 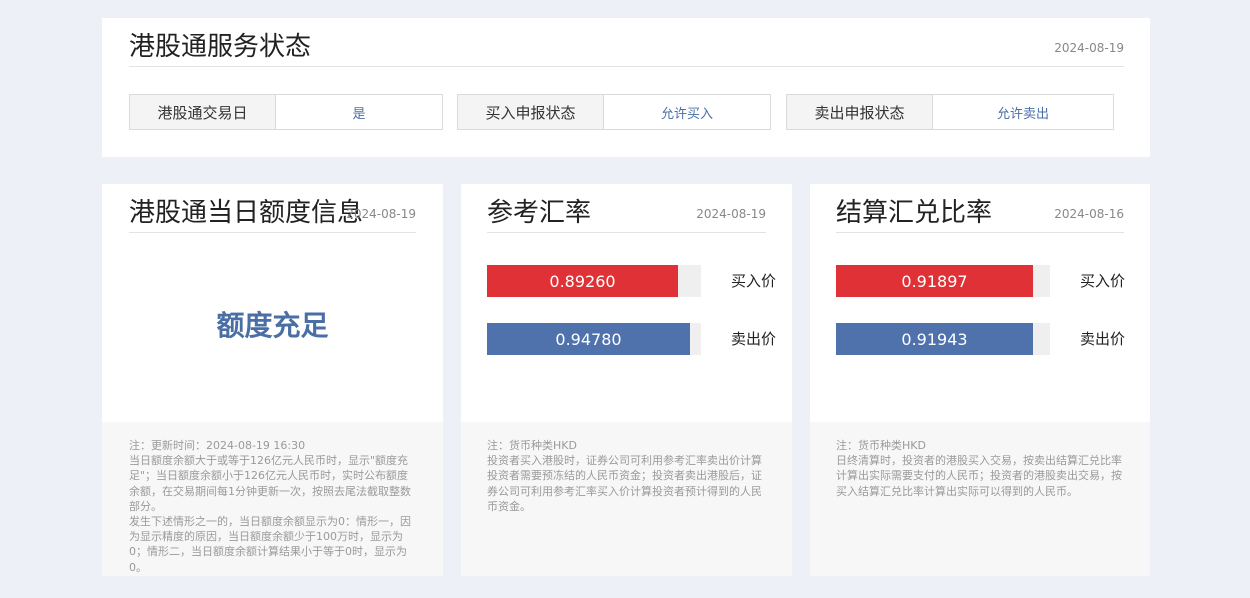 What do you see at coordinates (914, 213) in the screenshot?
I see `settlement-rate-title: 结算汇兑比率` at bounding box center [914, 213].